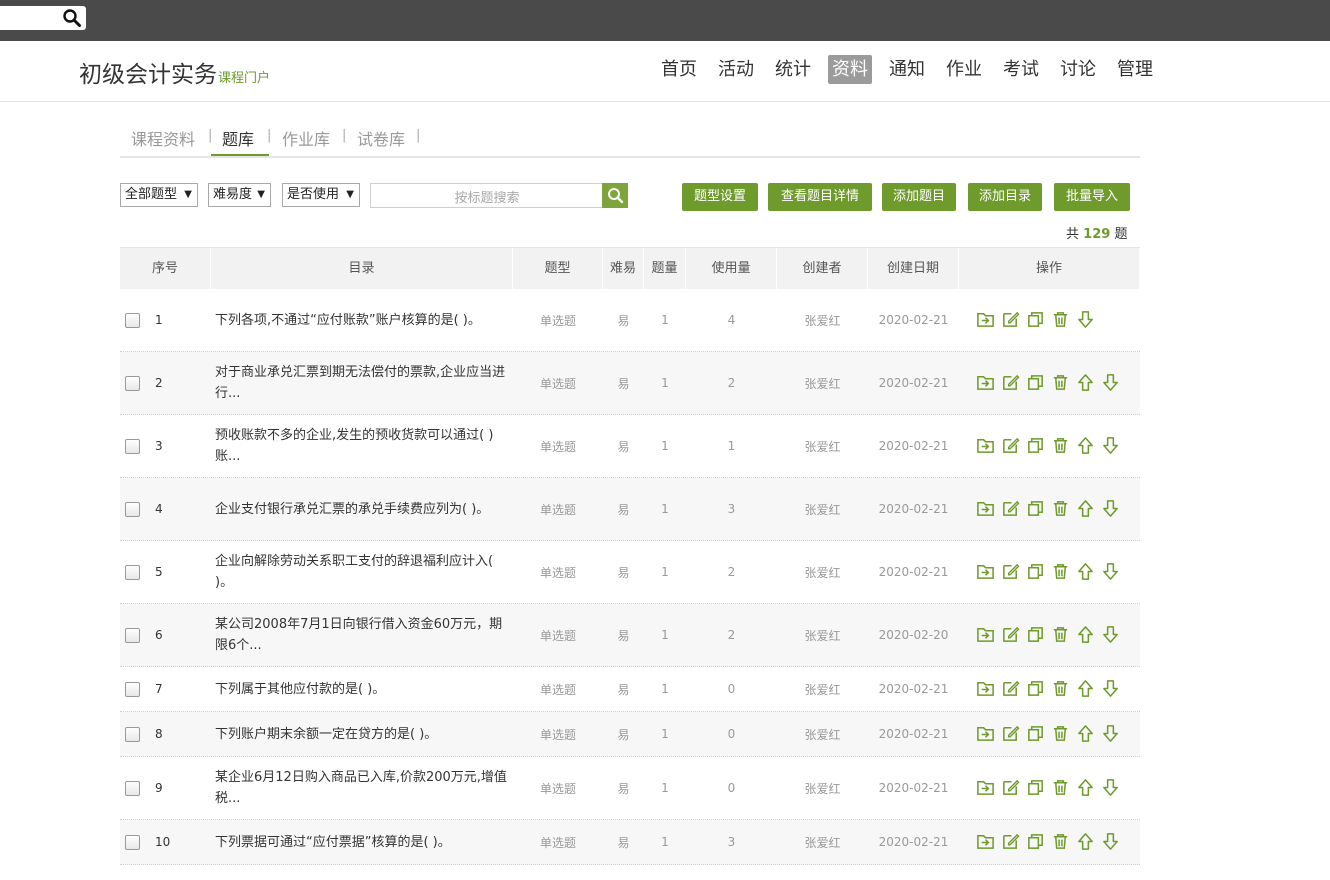 The width and height of the screenshot is (1330, 880). Describe the element at coordinates (1092, 197) in the screenshot. I see `action-button: 批量导入` at that location.